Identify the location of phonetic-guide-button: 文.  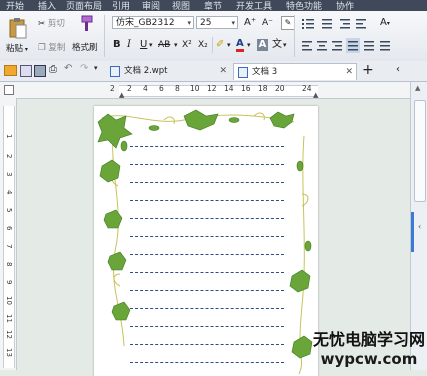
(277, 45).